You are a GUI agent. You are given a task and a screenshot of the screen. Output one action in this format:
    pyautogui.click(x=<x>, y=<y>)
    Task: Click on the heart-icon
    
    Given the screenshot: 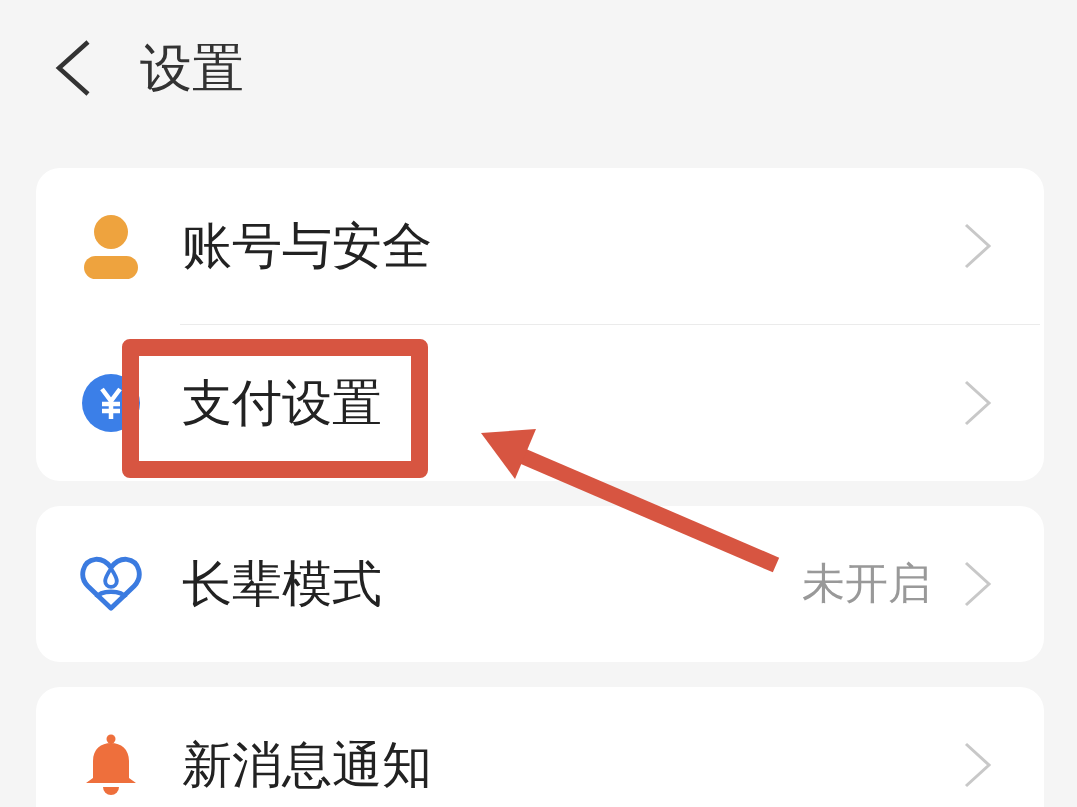 What is the action you would take?
    pyautogui.click(x=111, y=584)
    